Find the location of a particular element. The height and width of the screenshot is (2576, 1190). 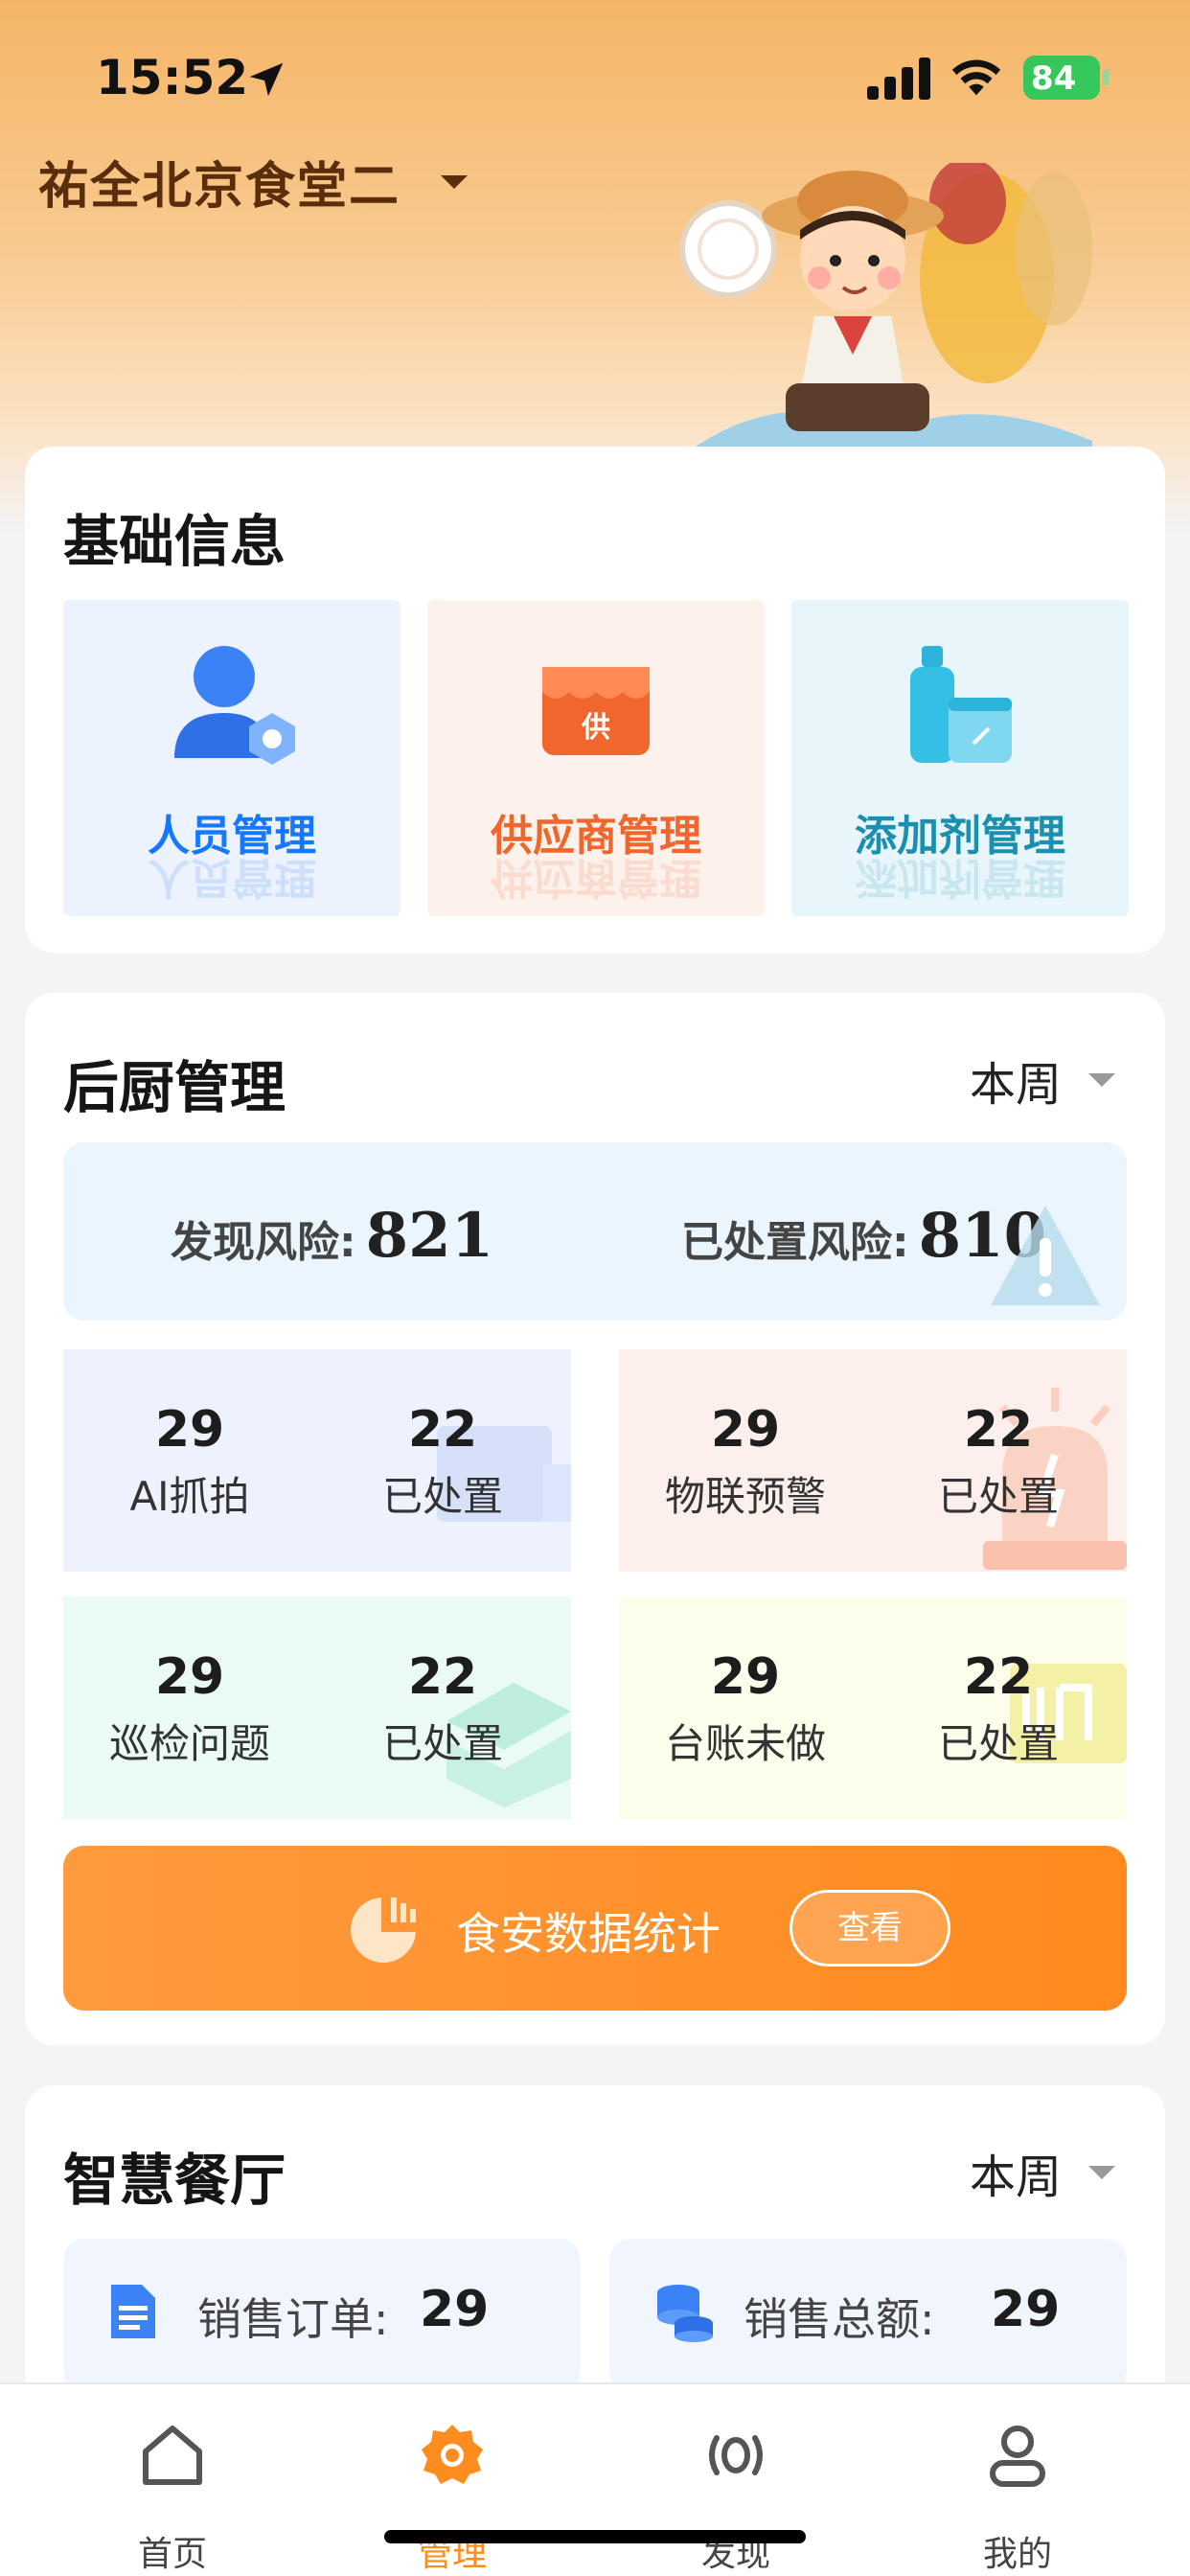

battery-level: 84 is located at coordinates (1054, 78).